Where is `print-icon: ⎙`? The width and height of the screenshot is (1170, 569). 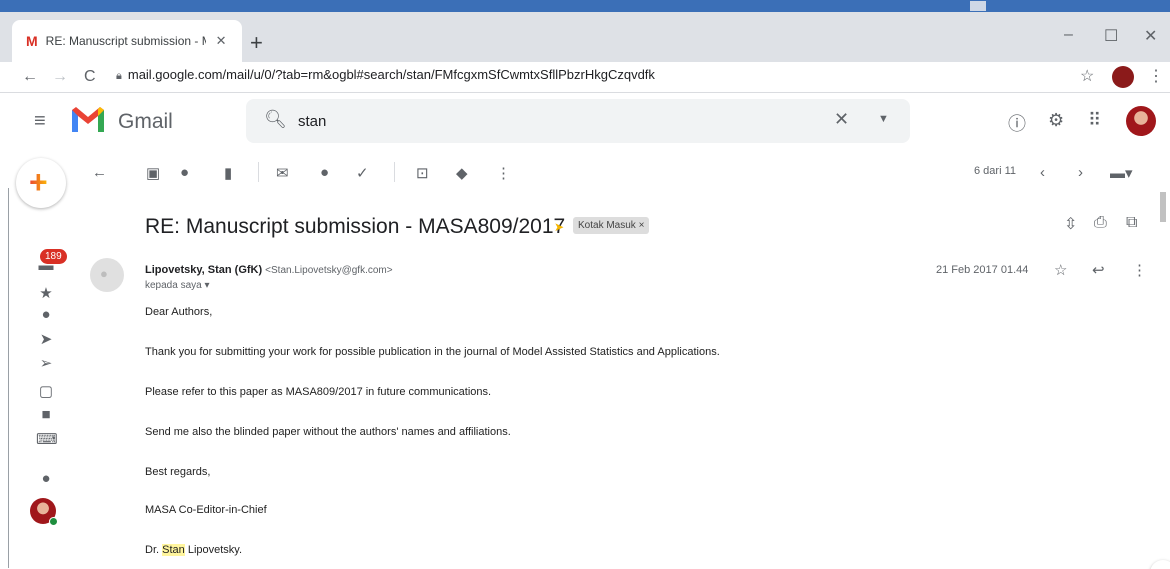
print-icon: ⎙ is located at coordinates (1100, 223).